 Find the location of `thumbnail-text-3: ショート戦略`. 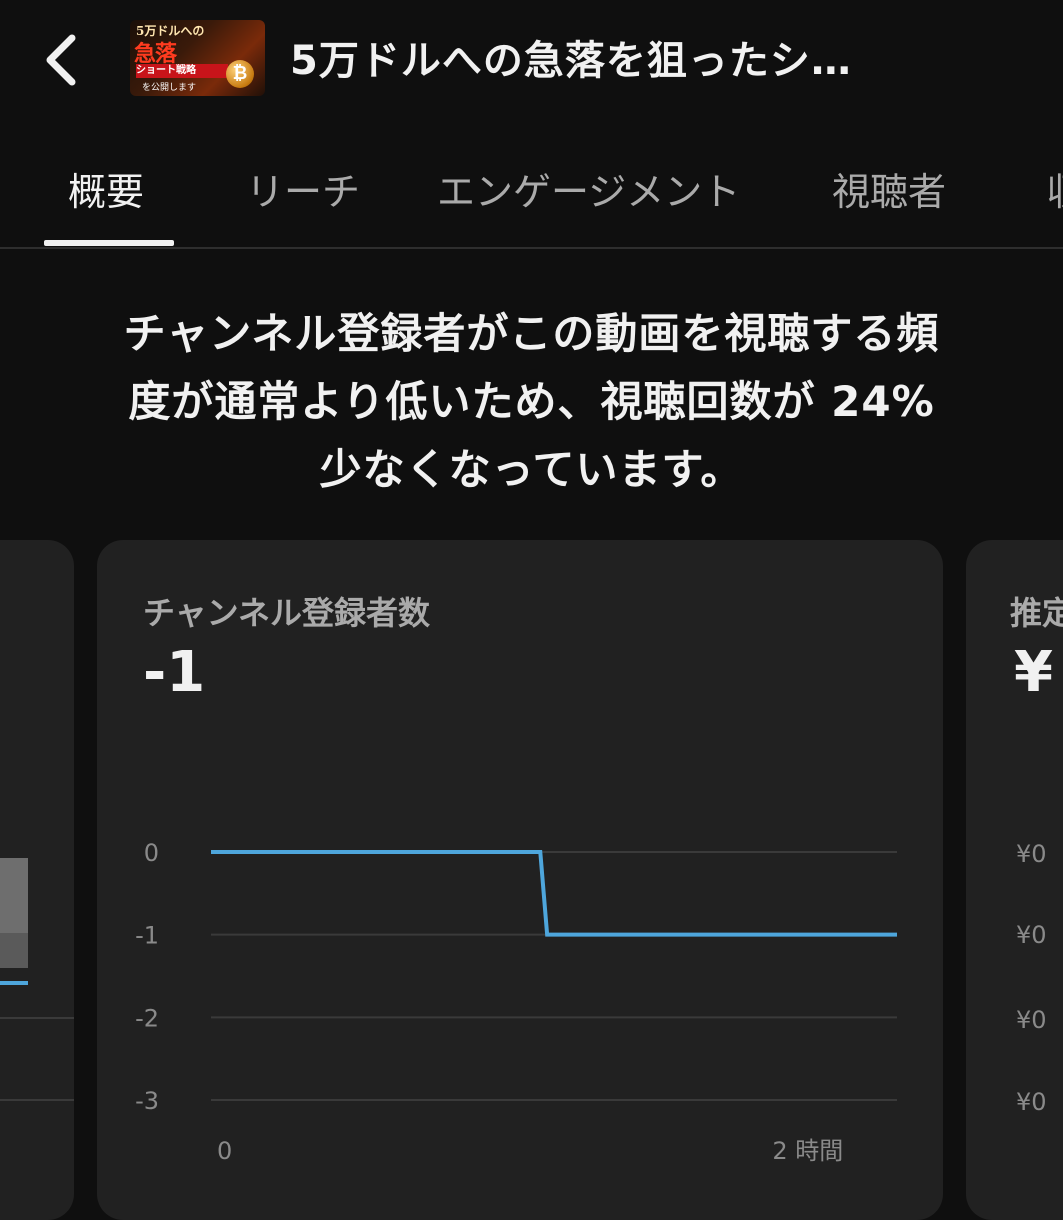

thumbnail-text-3: ショート戦略 is located at coordinates (182, 71).